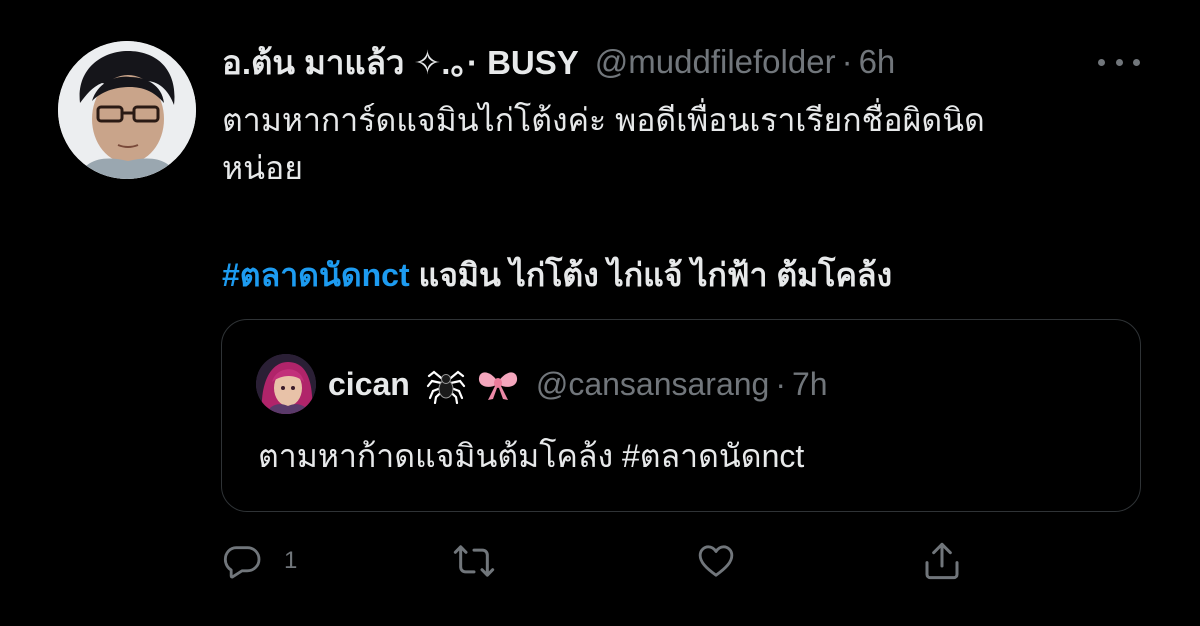  I want to click on author-handle: @muddfilefolder, so click(715, 62).